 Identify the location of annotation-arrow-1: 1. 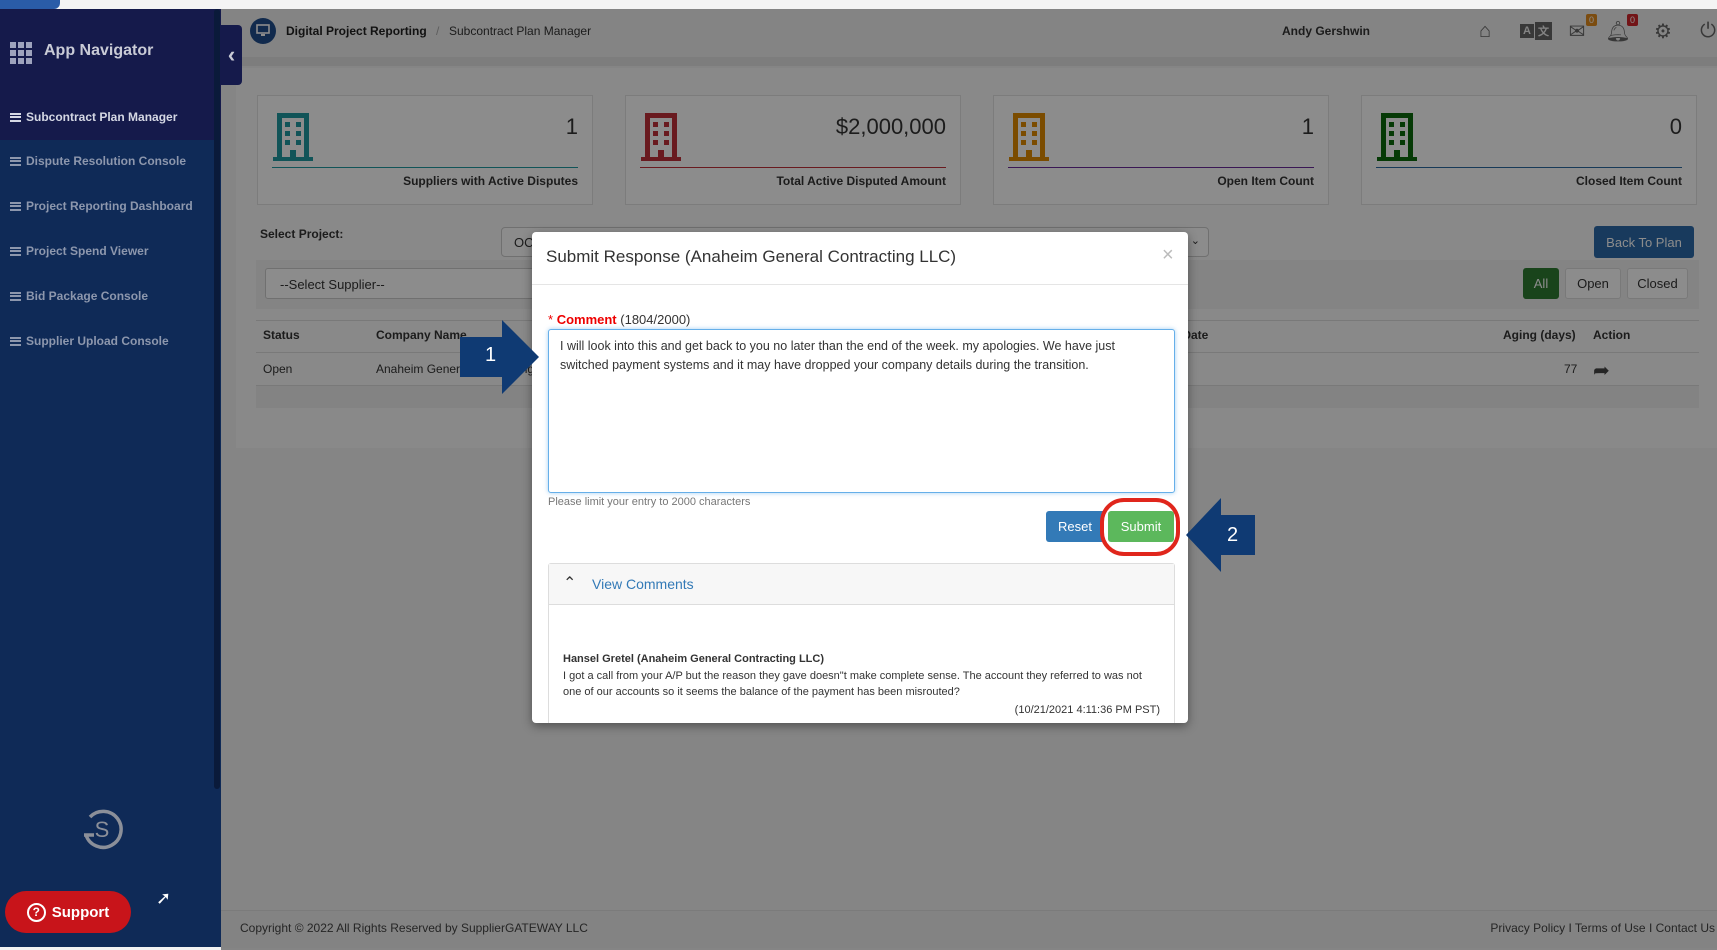
(500, 357).